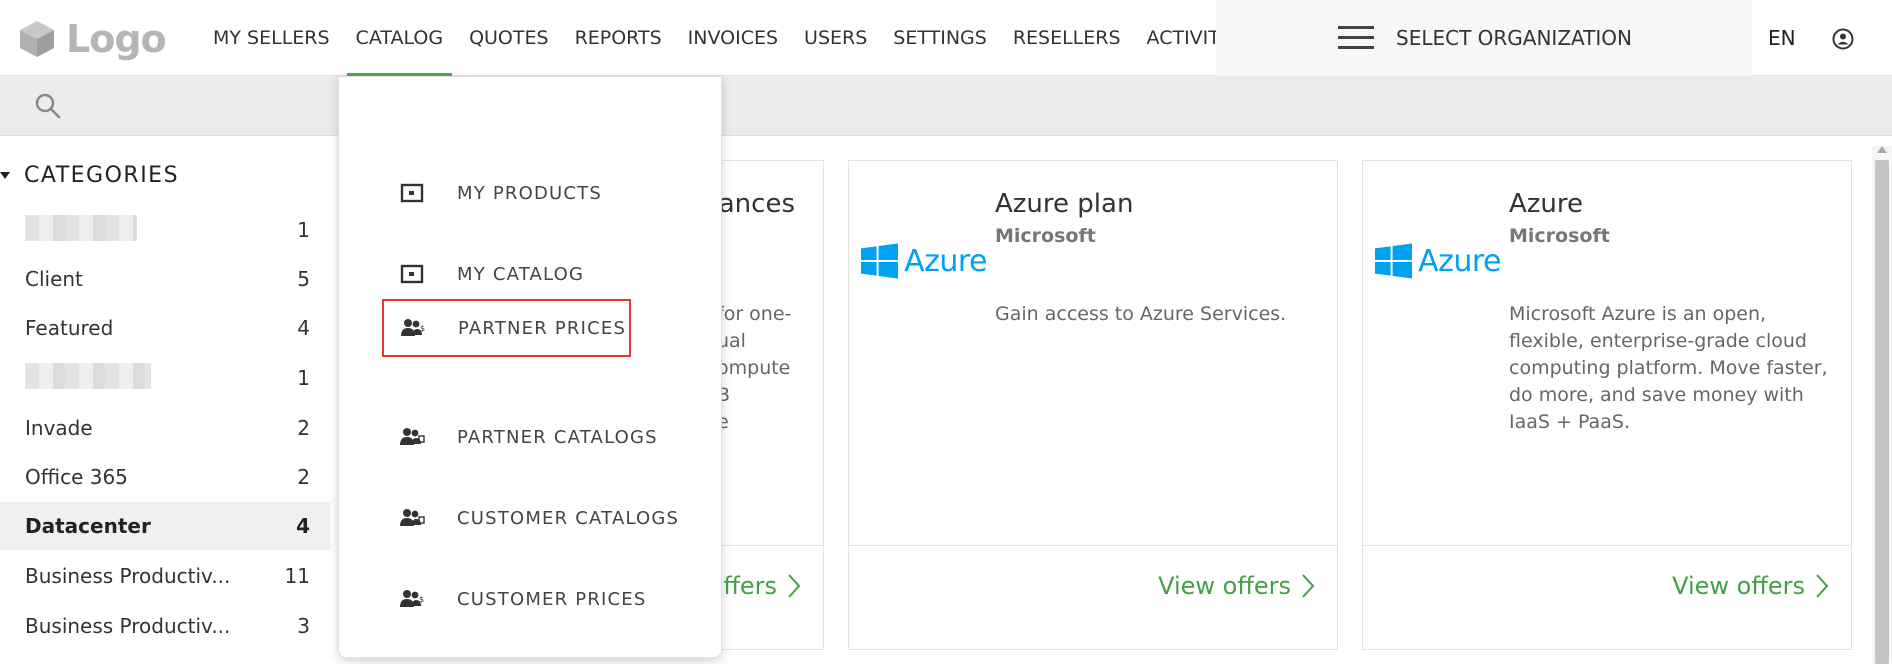 The height and width of the screenshot is (664, 1892). Describe the element at coordinates (297, 576) in the screenshot. I see `category-count: 11` at that location.